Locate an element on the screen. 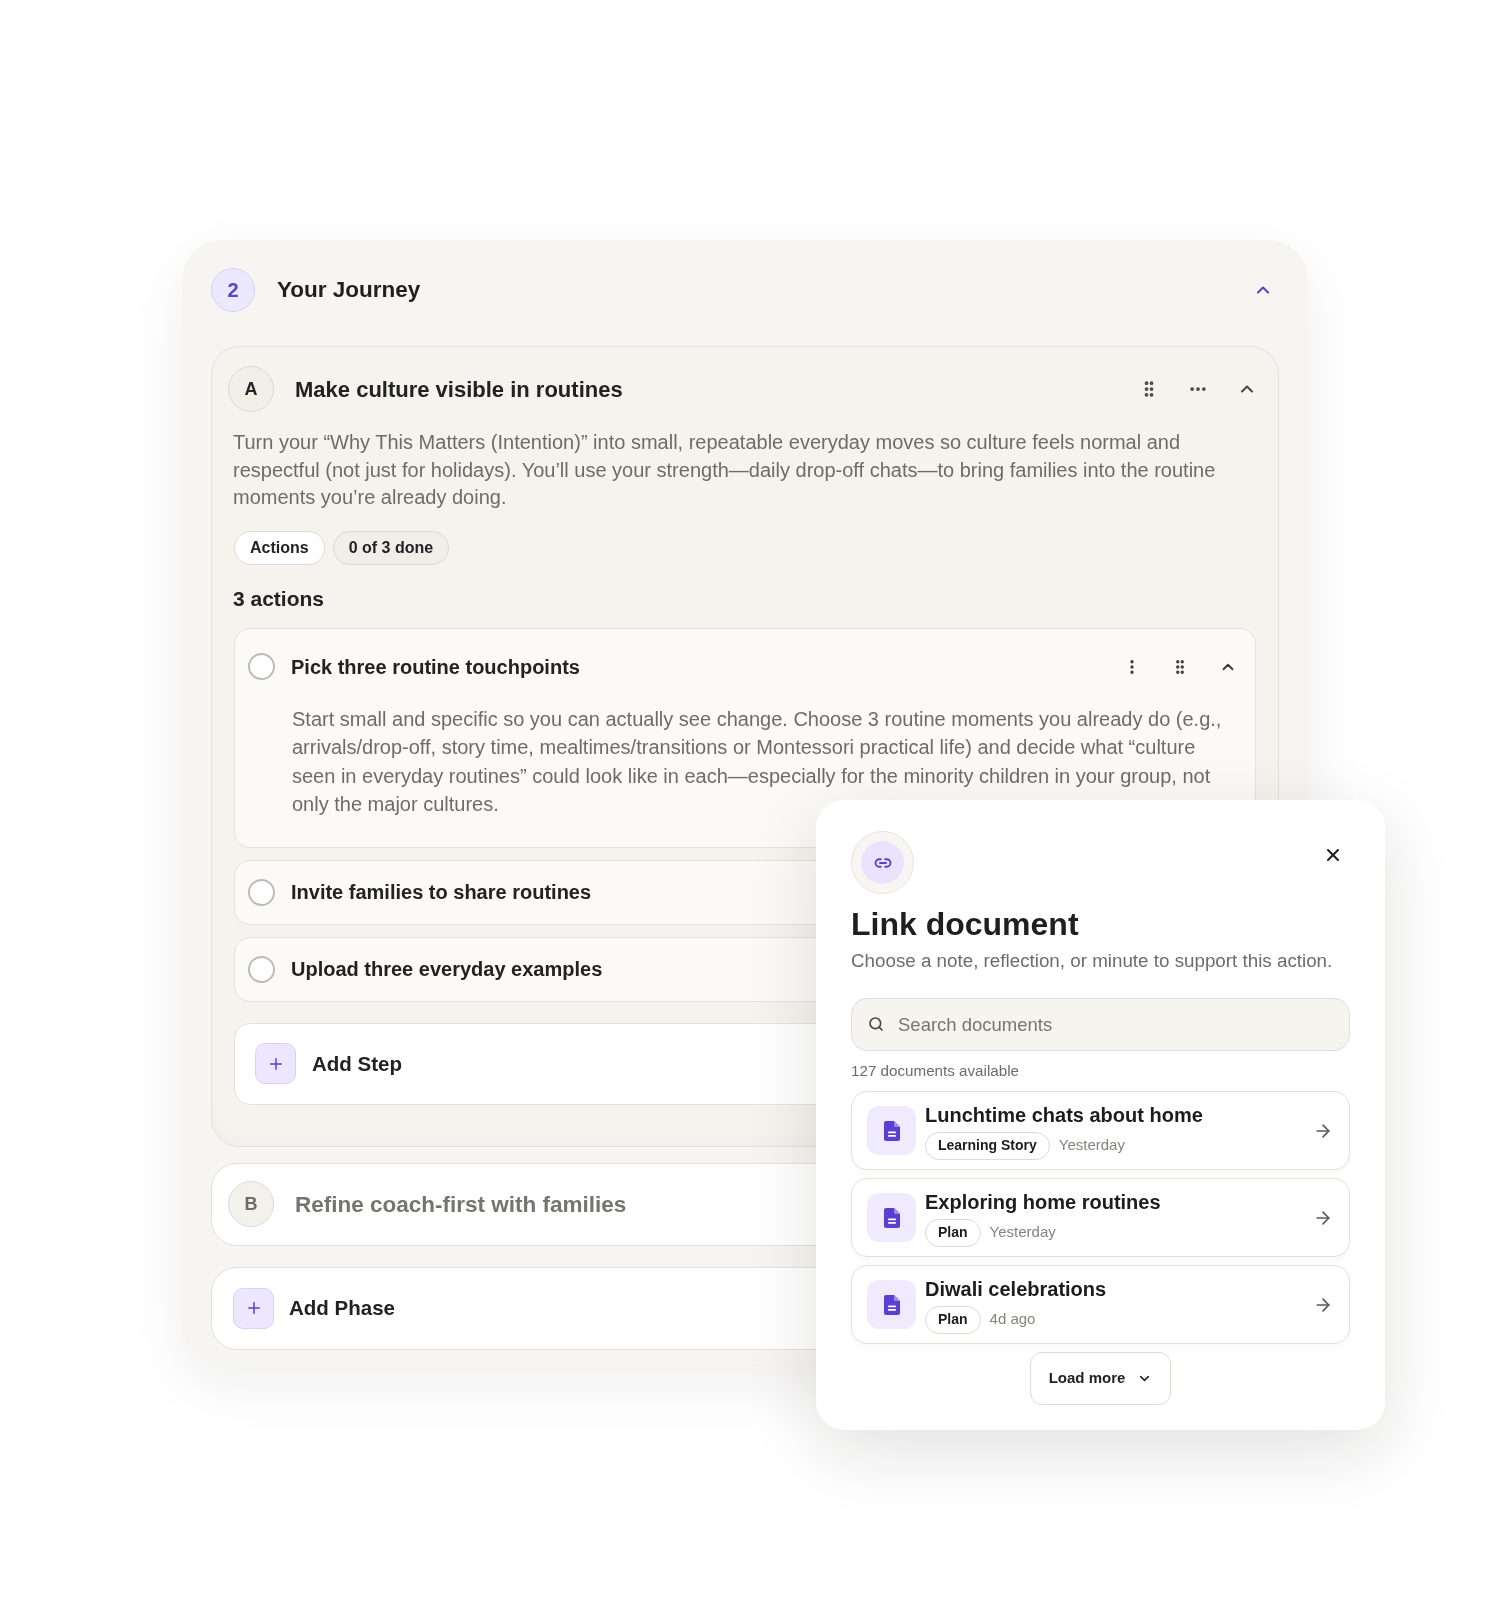  action-title: Invite families to share routines is located at coordinates (441, 893).